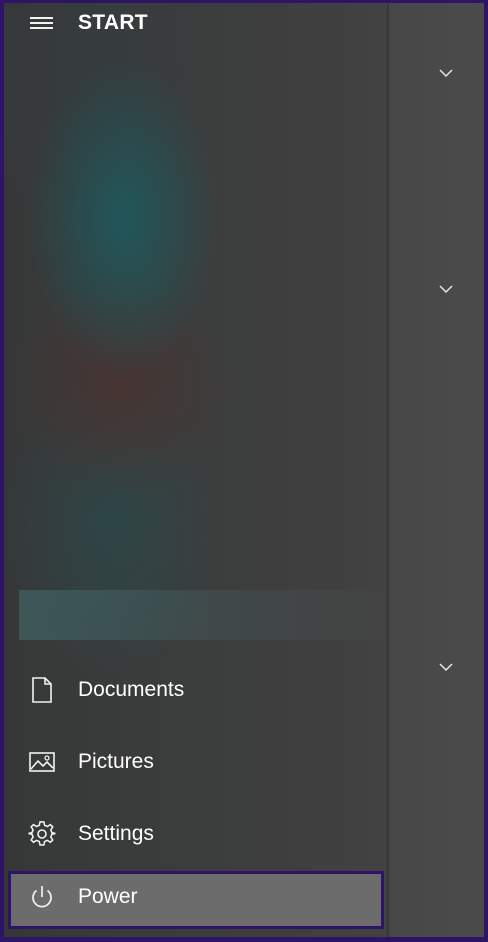  I want to click on nav-item-label: Documents, so click(131, 689).